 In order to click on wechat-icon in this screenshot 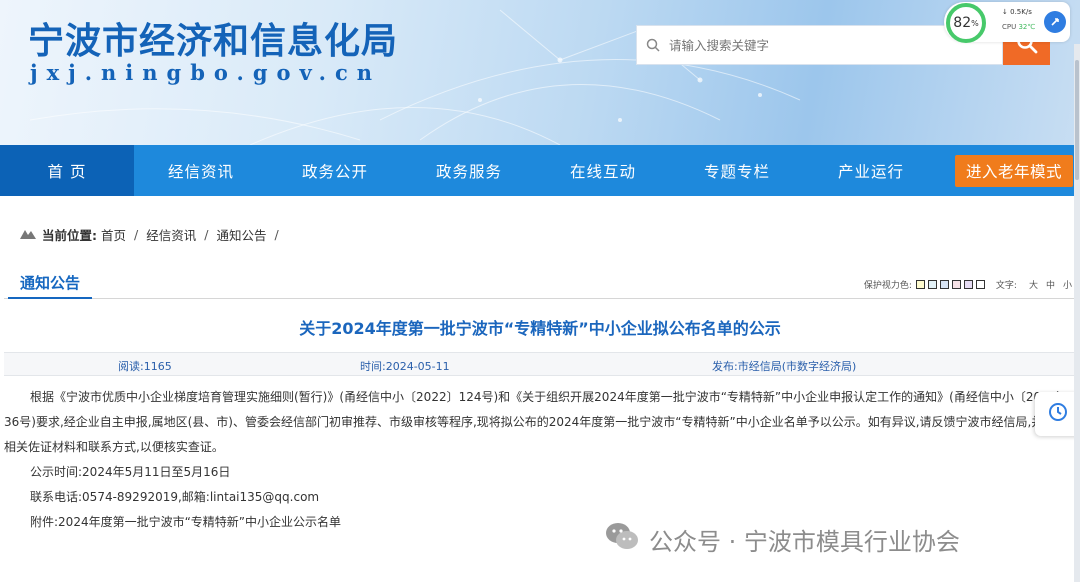, I will do `click(622, 539)`.